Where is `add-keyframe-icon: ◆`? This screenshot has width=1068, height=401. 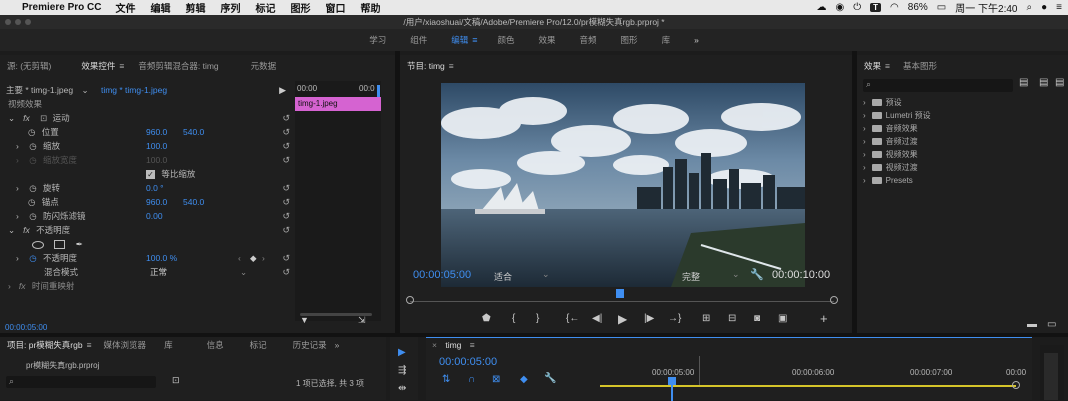 add-keyframe-icon: ◆ is located at coordinates (253, 258).